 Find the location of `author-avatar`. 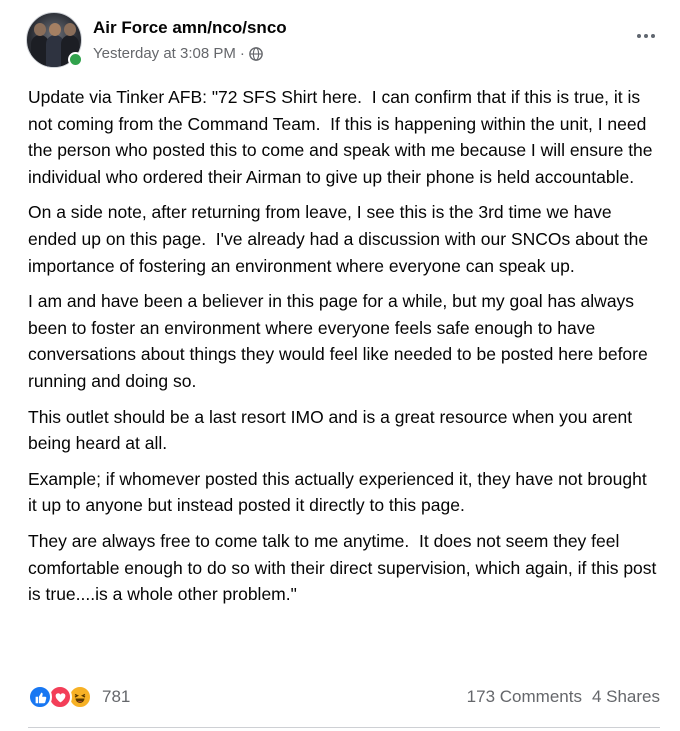

author-avatar is located at coordinates (54, 40).